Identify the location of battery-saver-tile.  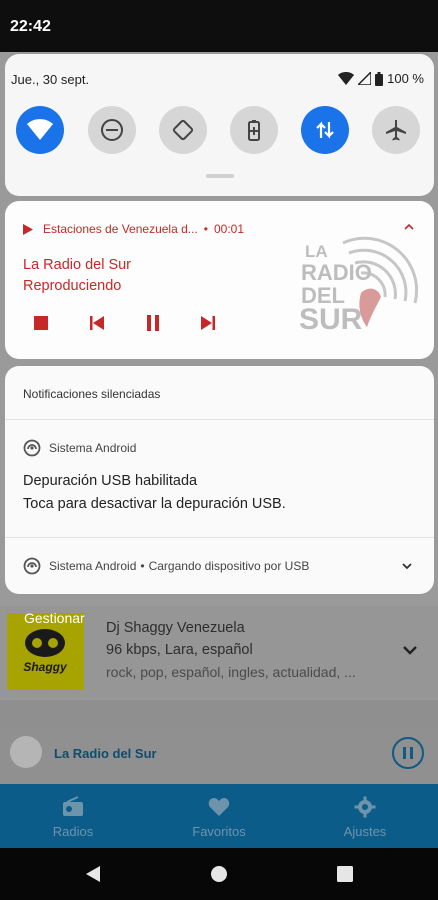
(254, 130).